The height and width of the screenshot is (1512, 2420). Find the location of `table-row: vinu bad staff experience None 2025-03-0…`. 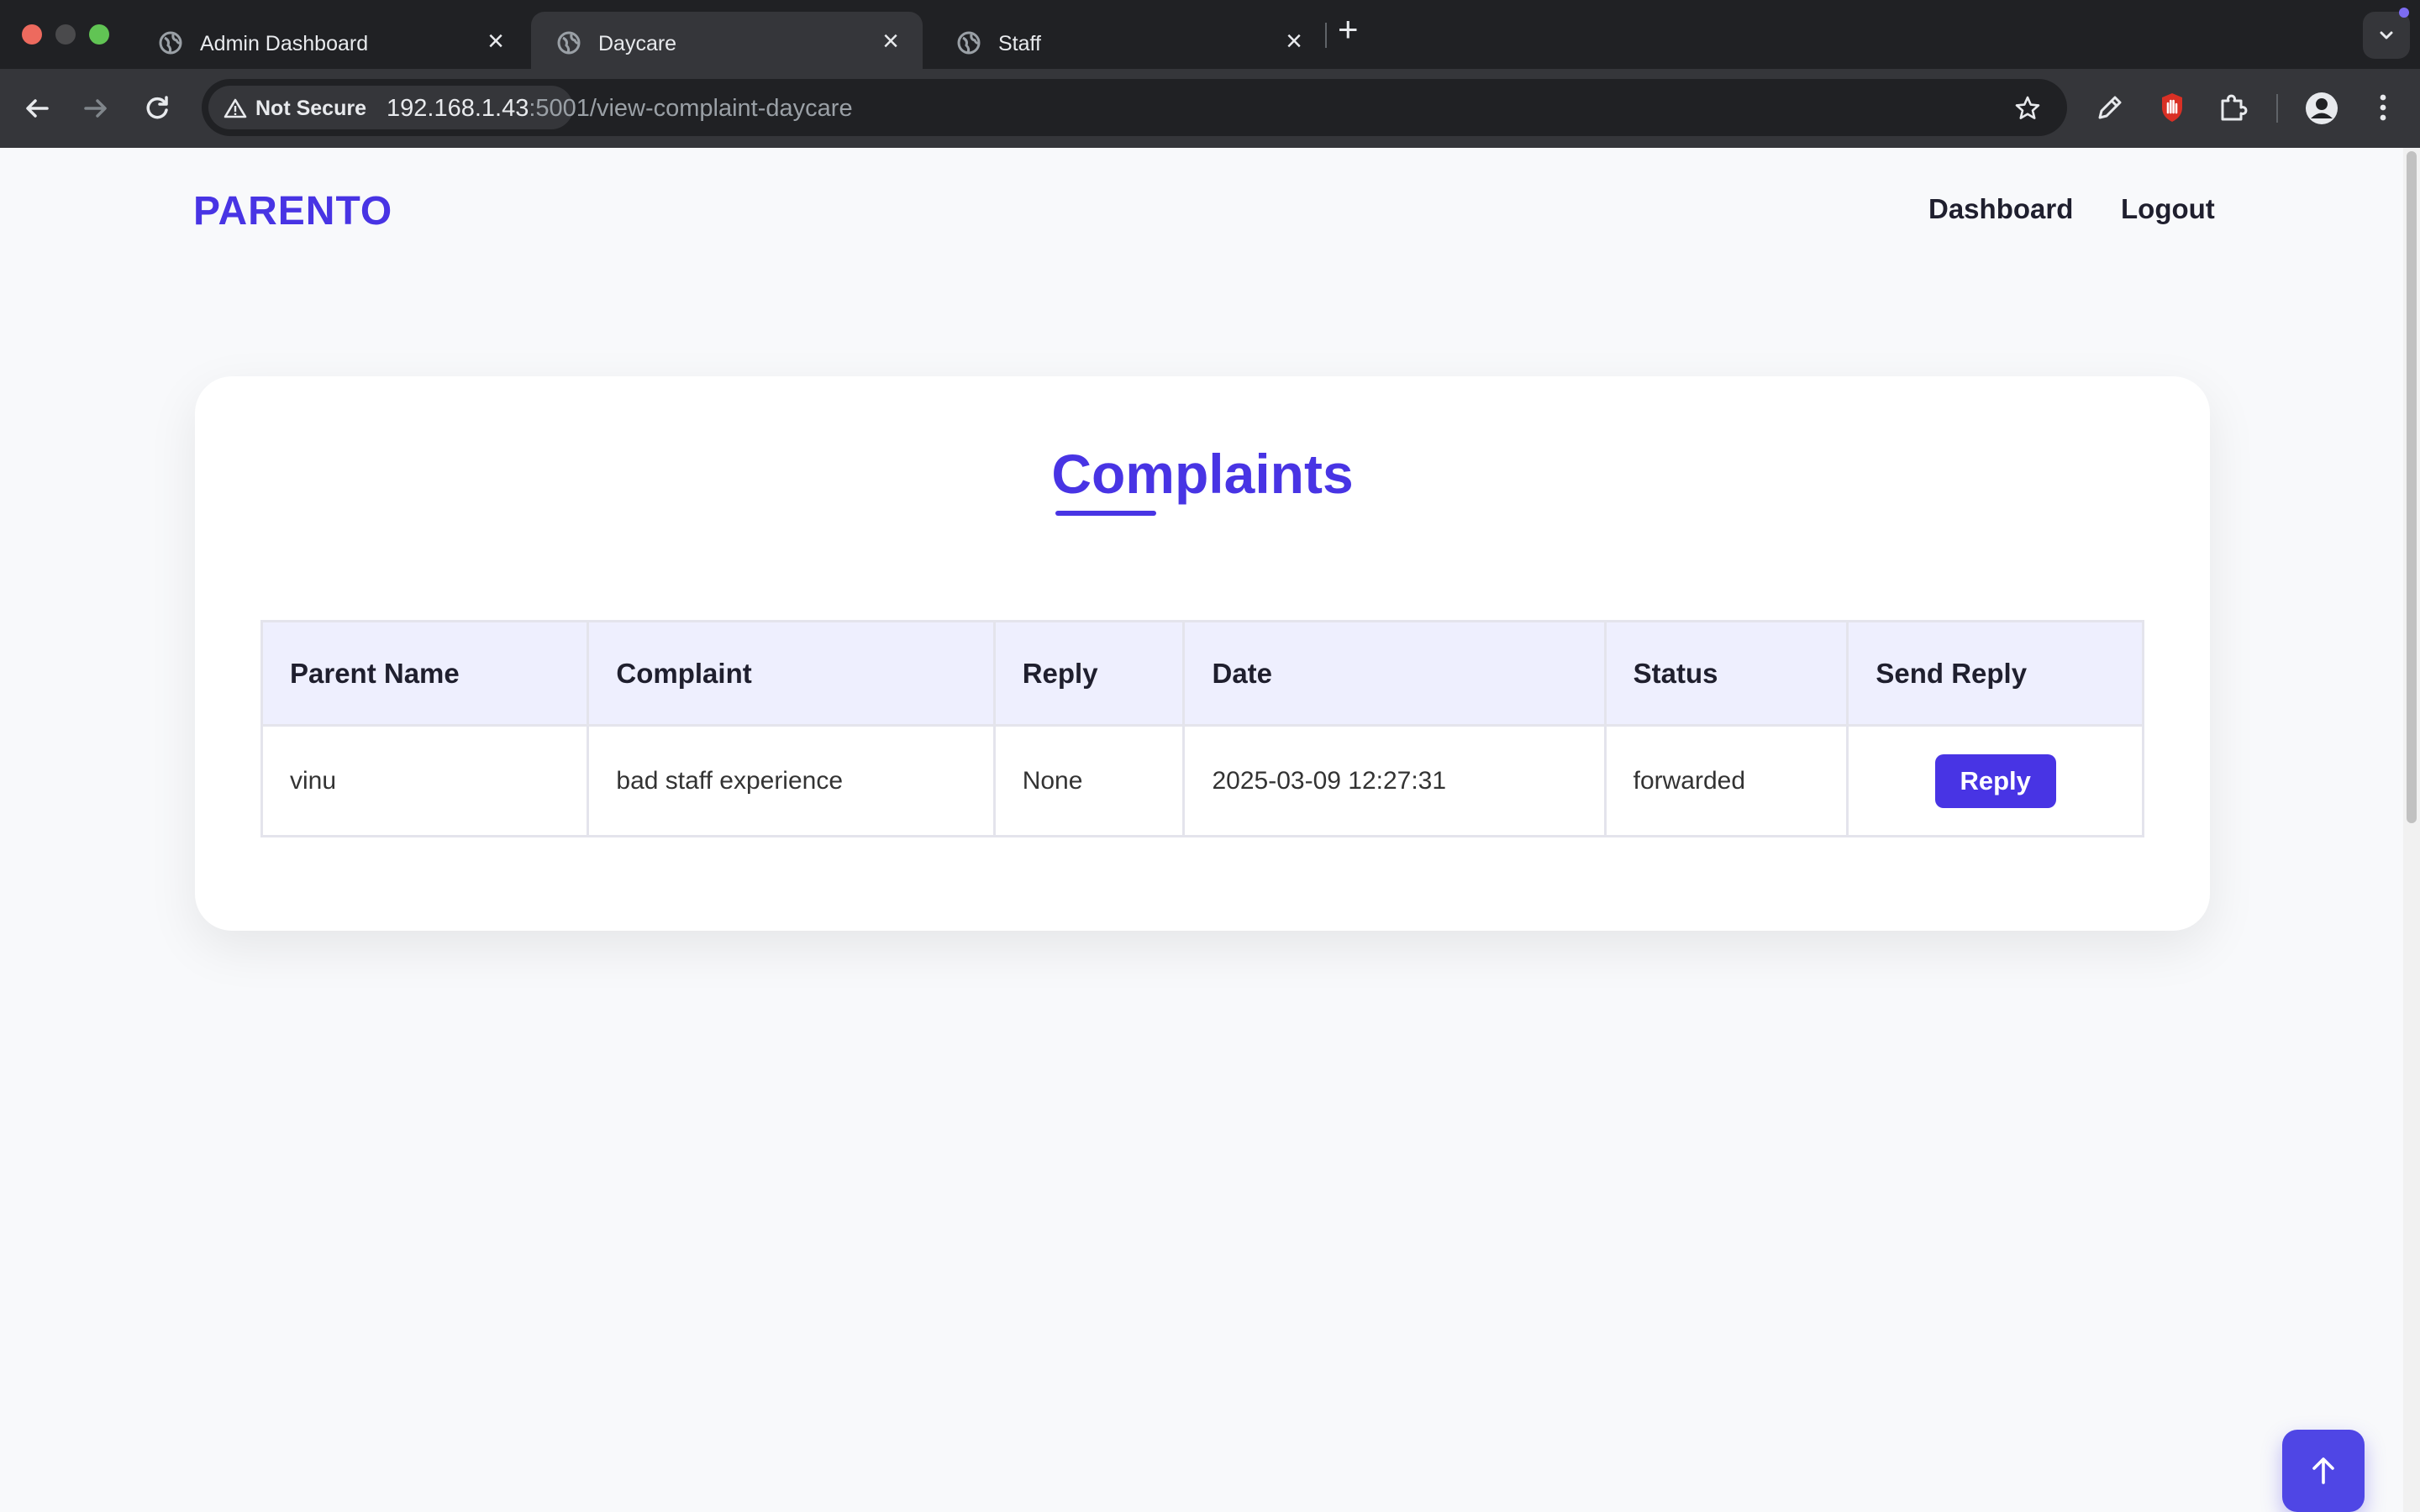

table-row: vinu bad staff experience None 2025-03-0… is located at coordinates (1202, 780).